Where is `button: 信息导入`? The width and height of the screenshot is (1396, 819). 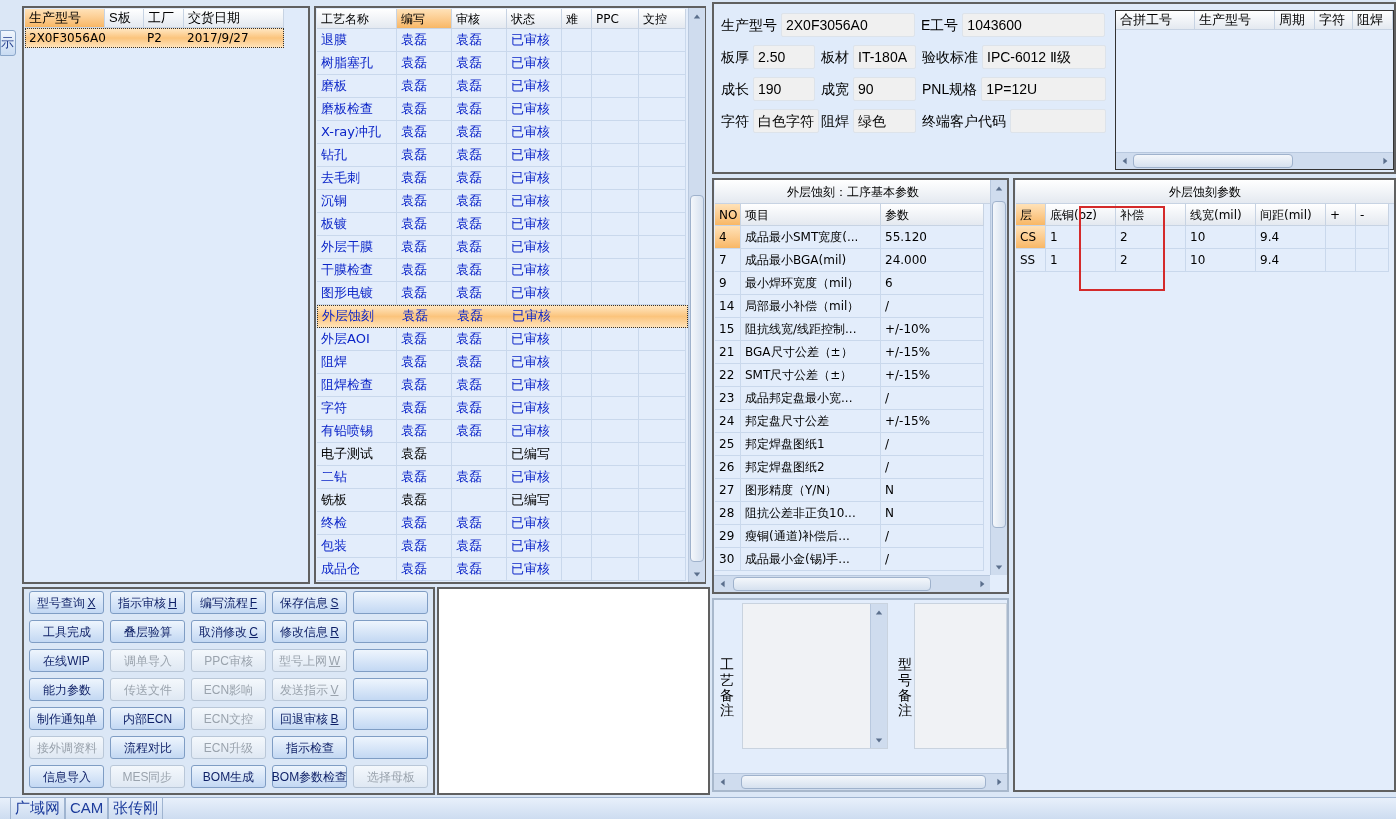
button: 信息导入 is located at coordinates (66, 776).